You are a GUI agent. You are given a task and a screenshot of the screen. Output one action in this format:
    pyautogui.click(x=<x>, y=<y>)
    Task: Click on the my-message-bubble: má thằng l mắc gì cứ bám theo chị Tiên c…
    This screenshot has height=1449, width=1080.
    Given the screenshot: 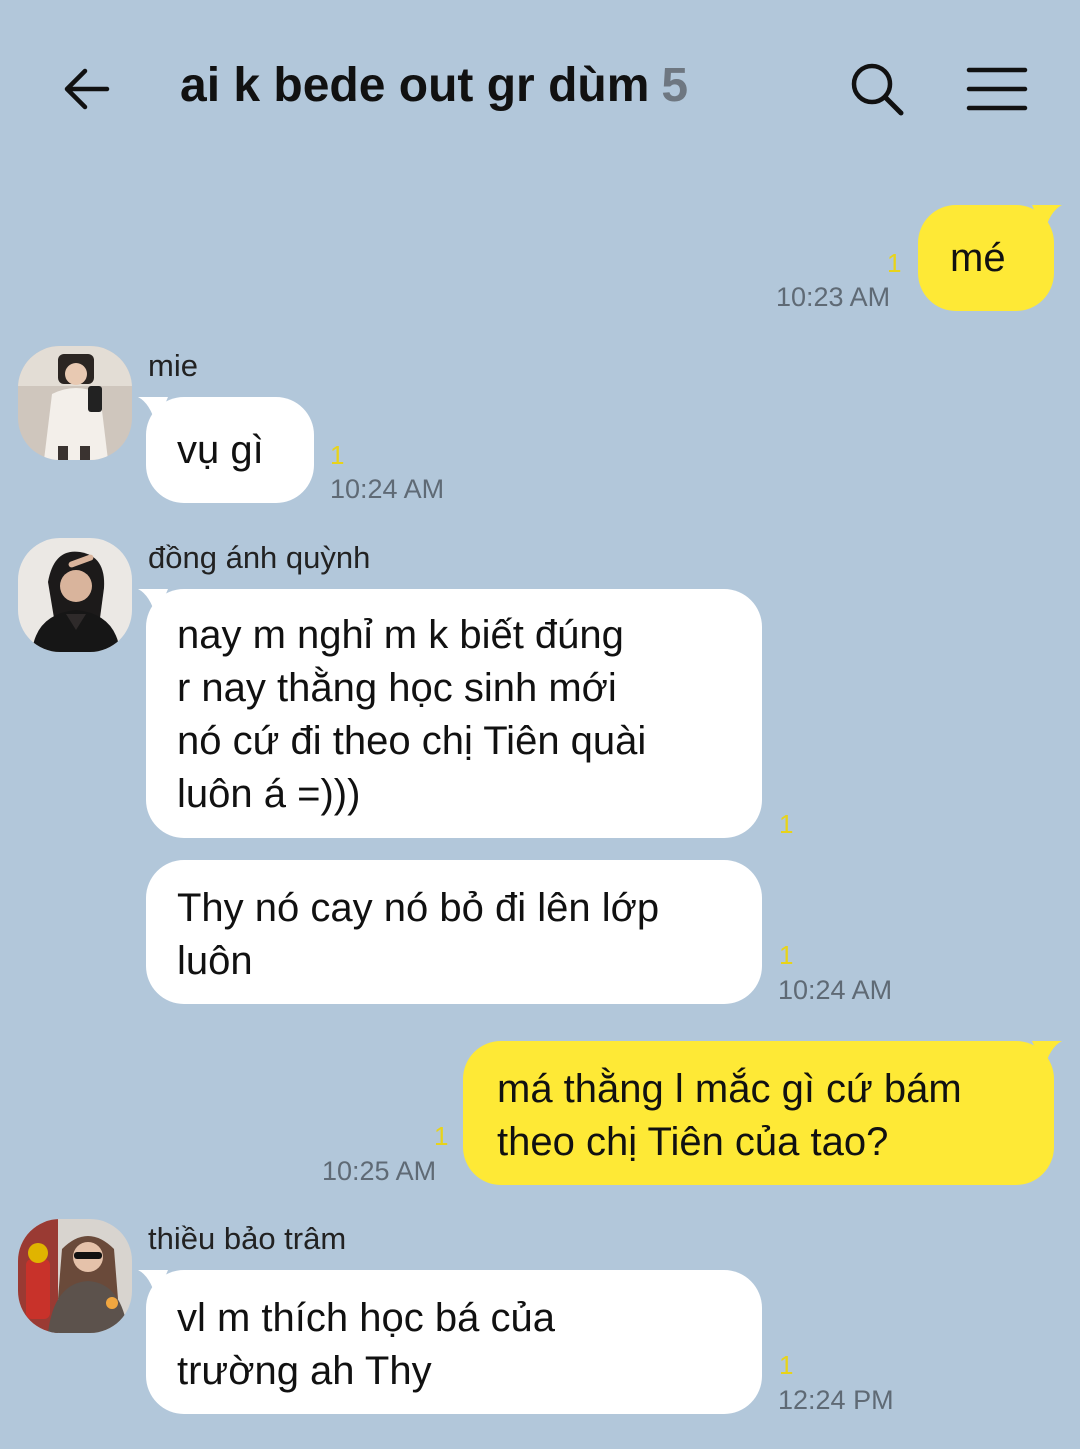 What is the action you would take?
    pyautogui.click(x=762, y=1113)
    